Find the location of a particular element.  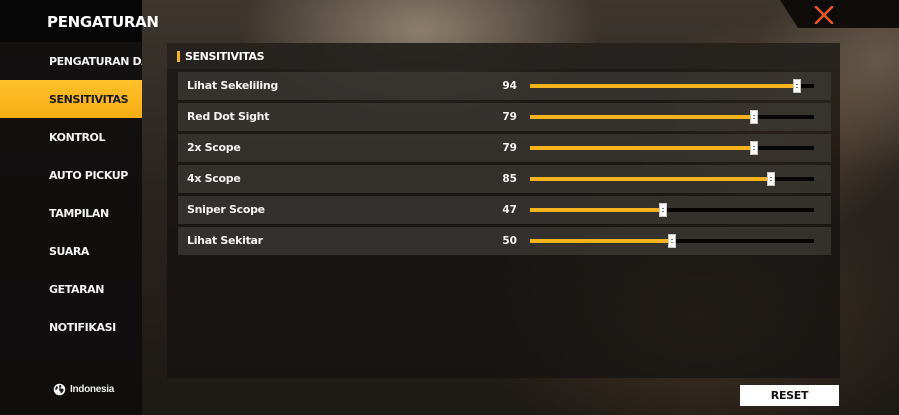

slider-label: Sniper Scope is located at coordinates (226, 209).